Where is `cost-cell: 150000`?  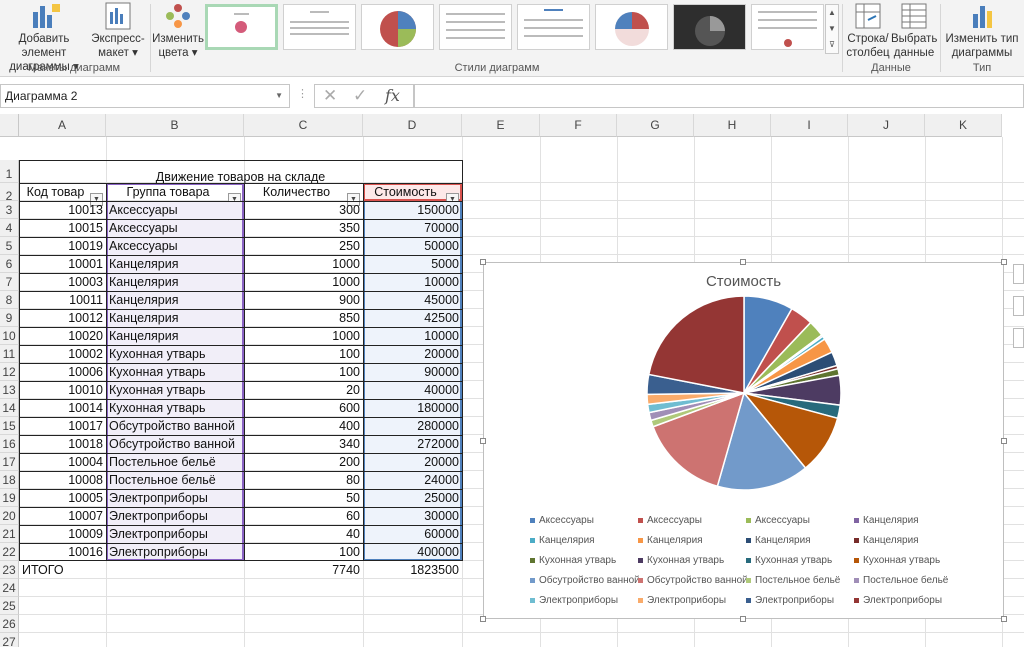
cost-cell: 150000 is located at coordinates (412, 210).